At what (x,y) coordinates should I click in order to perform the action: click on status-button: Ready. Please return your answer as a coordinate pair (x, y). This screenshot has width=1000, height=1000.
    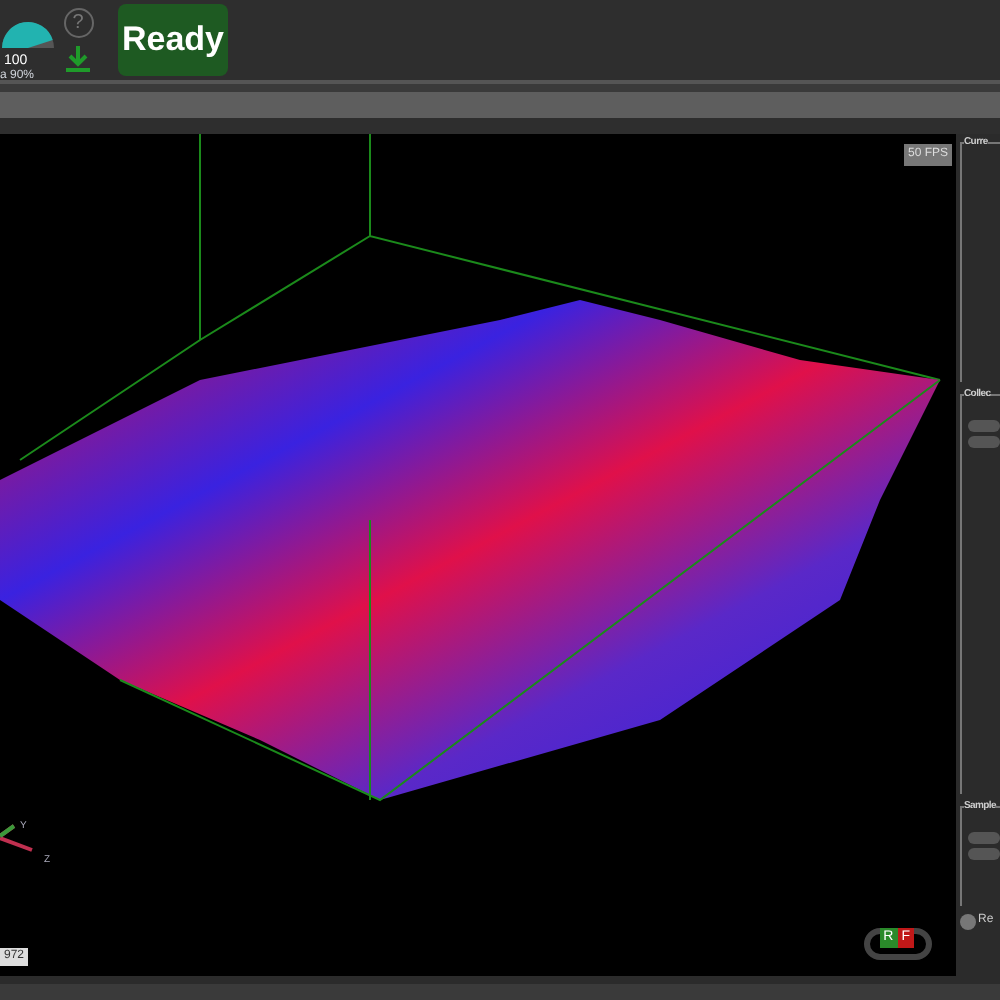
    Looking at the image, I should click on (173, 40).